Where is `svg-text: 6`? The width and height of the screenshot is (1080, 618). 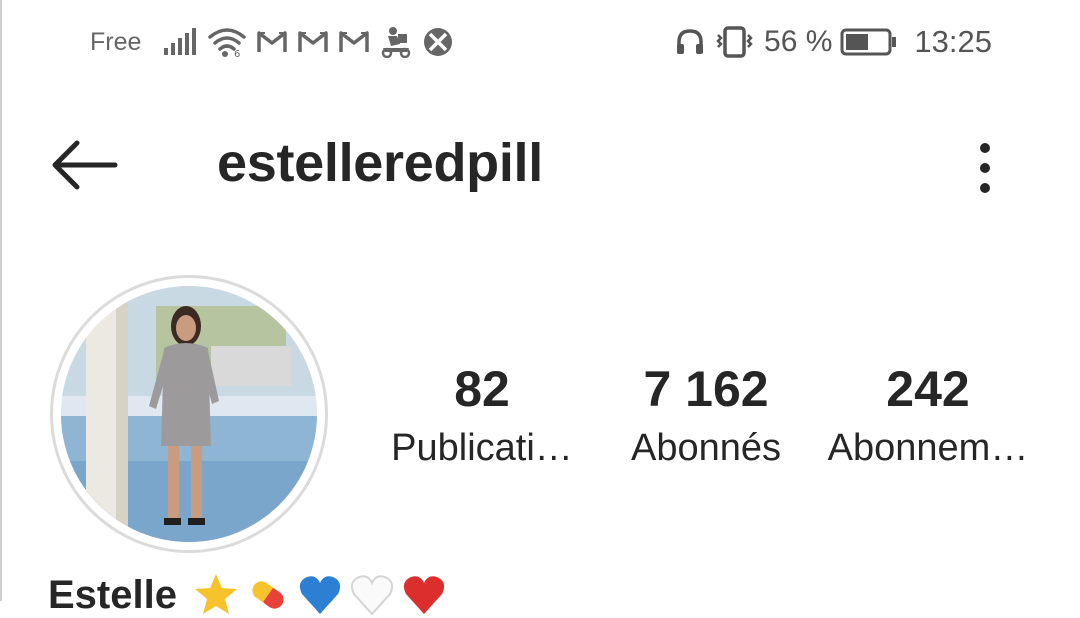 svg-text: 6 is located at coordinates (237, 53).